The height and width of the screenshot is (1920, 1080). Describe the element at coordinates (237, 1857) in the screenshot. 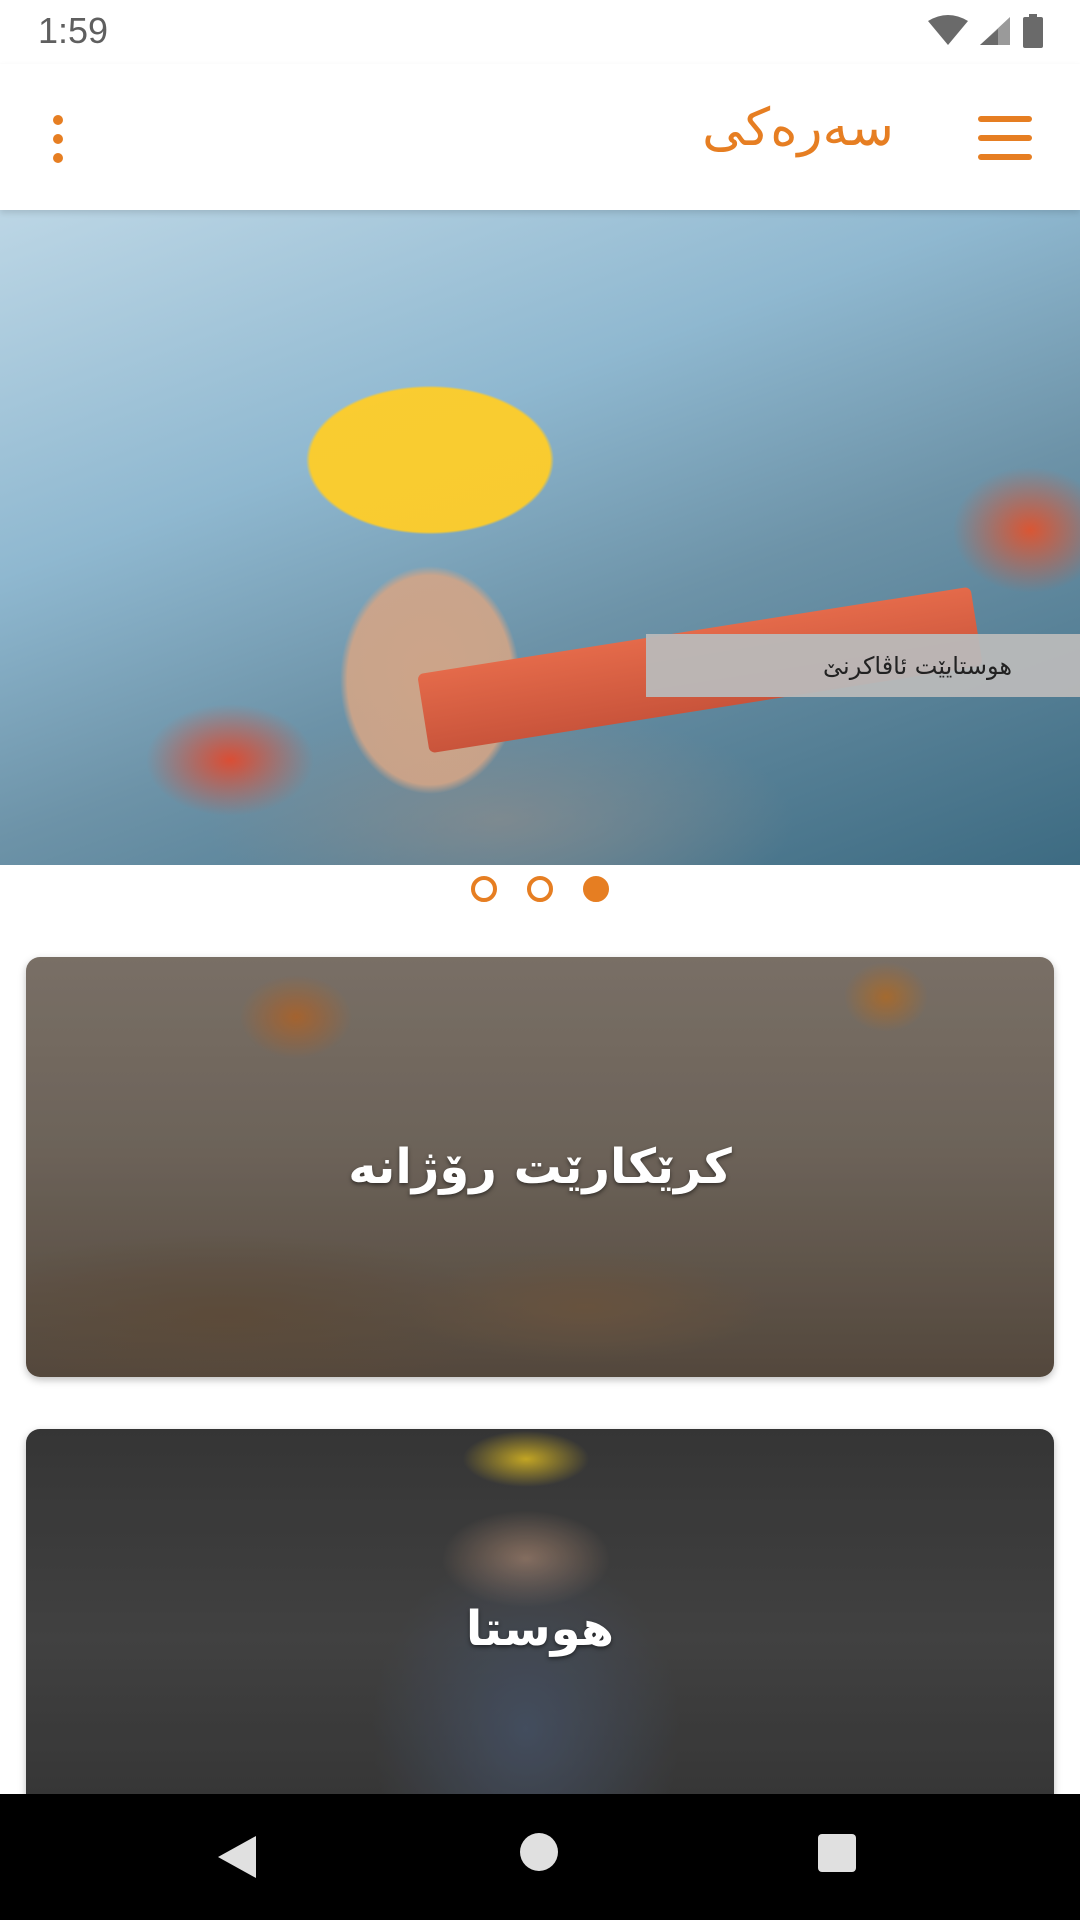

I see `back-icon` at that location.